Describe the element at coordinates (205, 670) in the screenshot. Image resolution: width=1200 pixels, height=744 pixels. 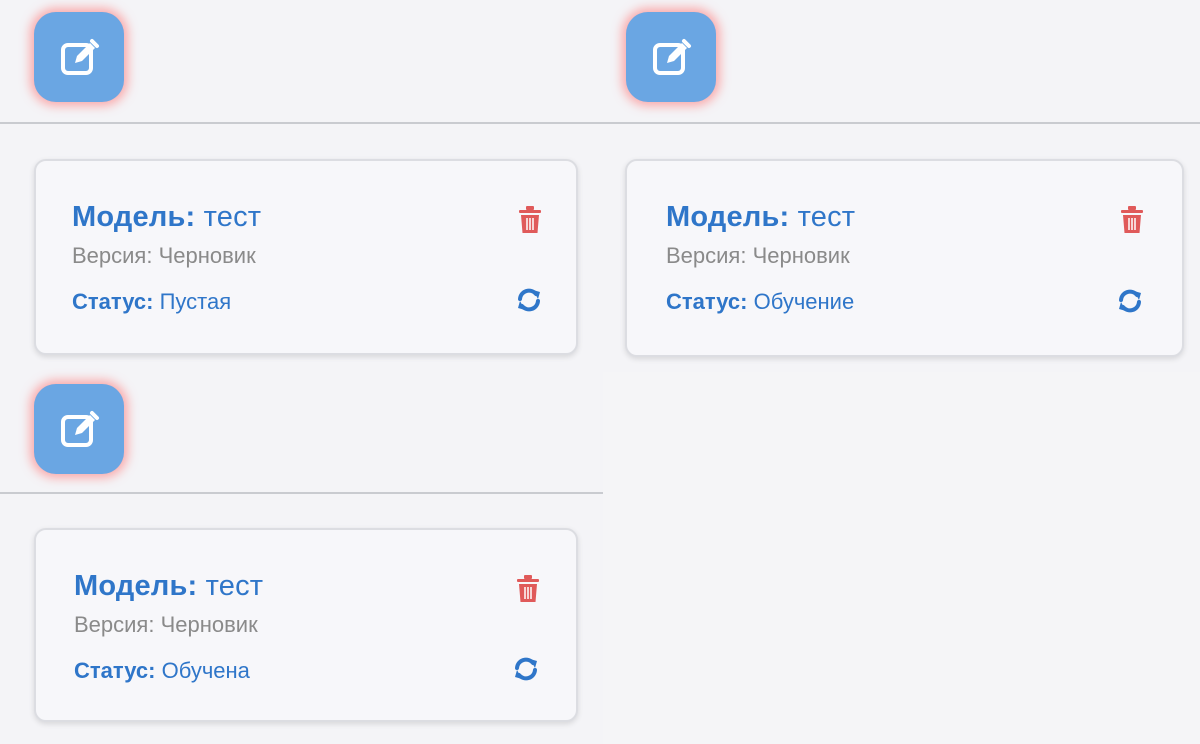
I see `status-value: Обучена` at that location.